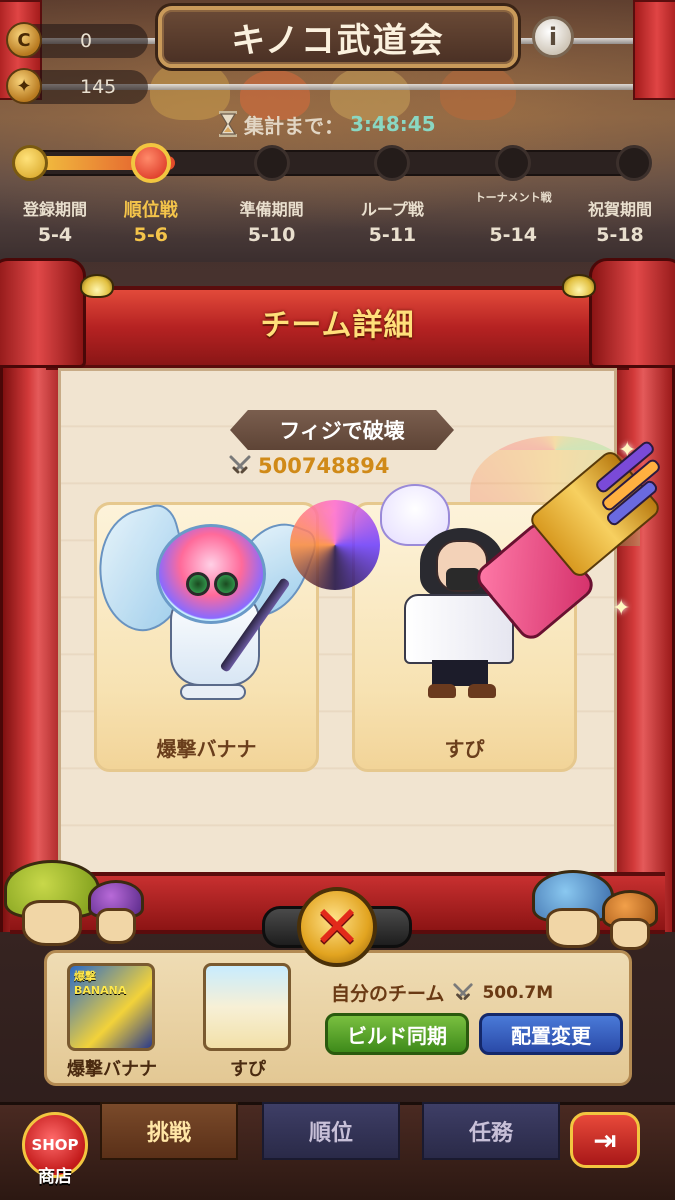  What do you see at coordinates (24, 40) in the screenshot?
I see `coin-c-icon: C` at bounding box center [24, 40].